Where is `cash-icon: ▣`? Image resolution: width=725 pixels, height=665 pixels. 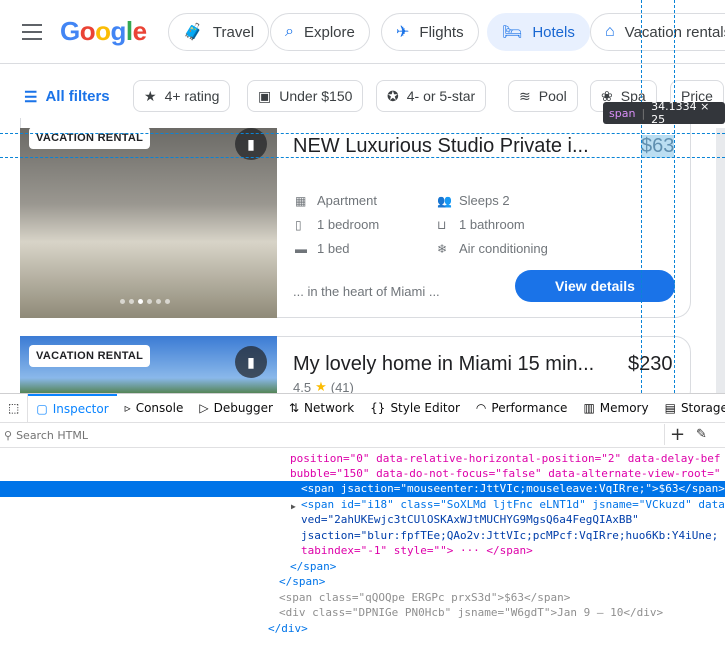
cash-icon: ▣ is located at coordinates (265, 95).